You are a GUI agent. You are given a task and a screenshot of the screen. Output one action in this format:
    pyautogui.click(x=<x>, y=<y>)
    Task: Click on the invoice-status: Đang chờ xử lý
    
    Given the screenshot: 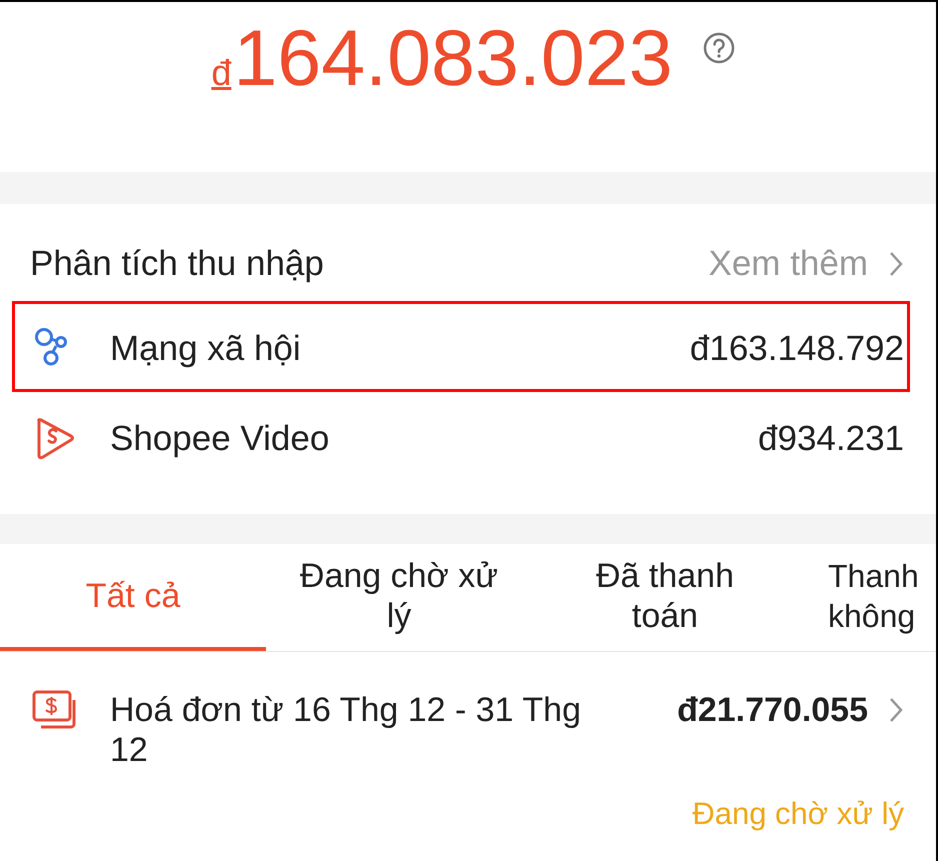 What is the action you would take?
    pyautogui.click(x=797, y=814)
    